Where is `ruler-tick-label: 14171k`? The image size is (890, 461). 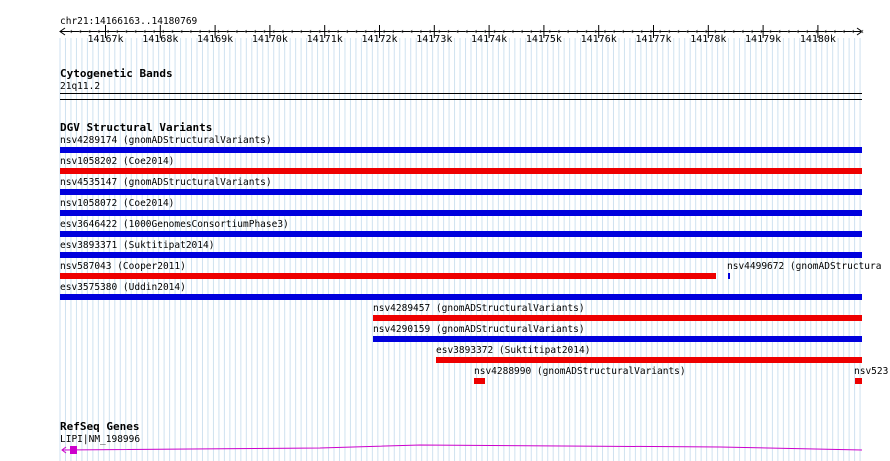 ruler-tick-label: 14171k is located at coordinates (324, 39).